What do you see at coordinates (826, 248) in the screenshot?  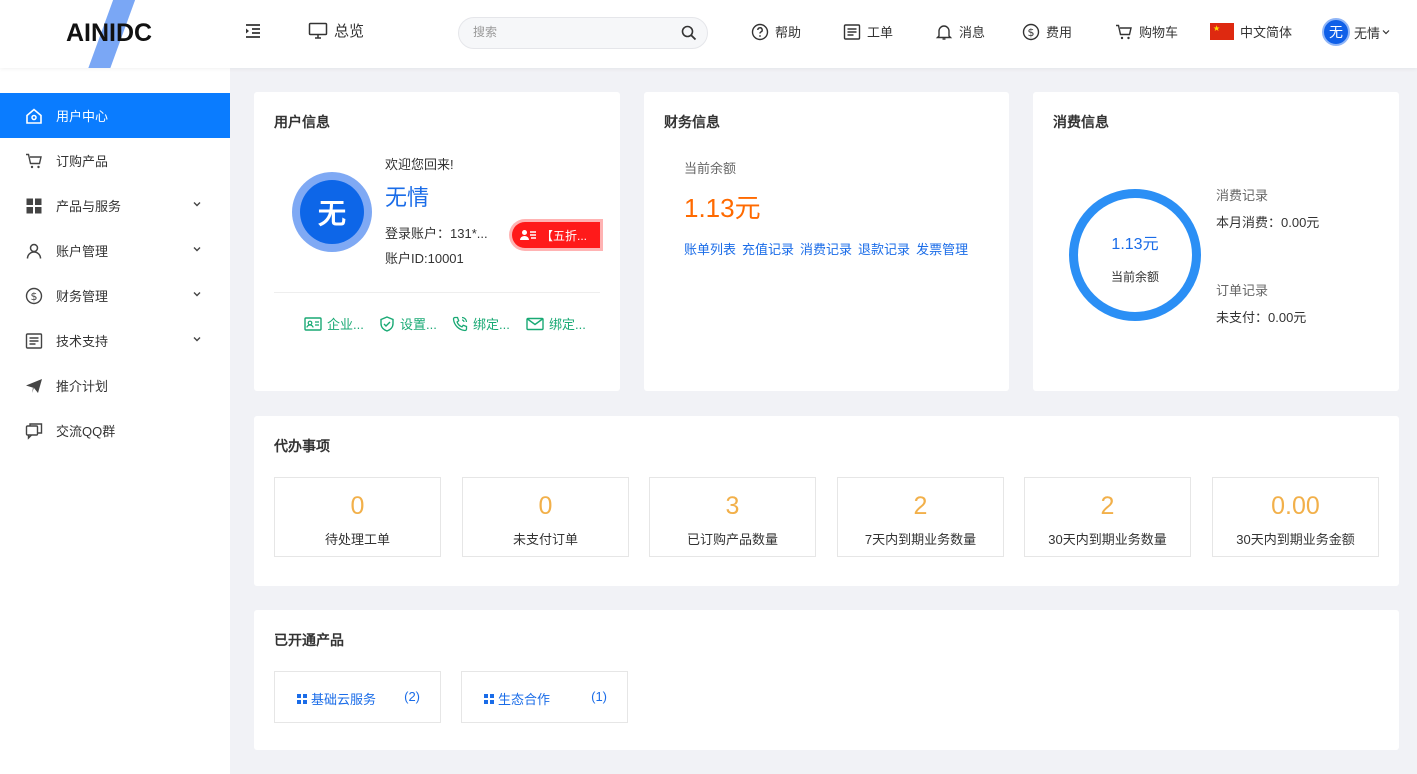 I see `consumption-records-link: 消费记录` at bounding box center [826, 248].